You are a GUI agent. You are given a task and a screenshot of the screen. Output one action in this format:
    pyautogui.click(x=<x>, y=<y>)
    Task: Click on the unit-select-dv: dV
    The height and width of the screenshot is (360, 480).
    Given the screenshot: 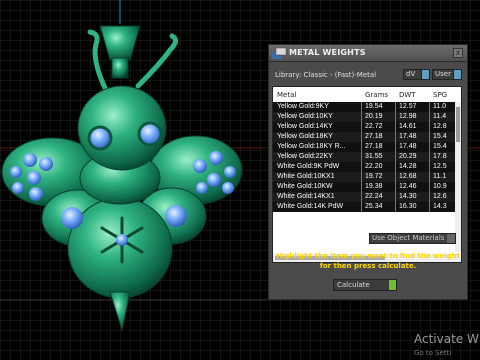 What is the action you would take?
    pyautogui.click(x=413, y=74)
    